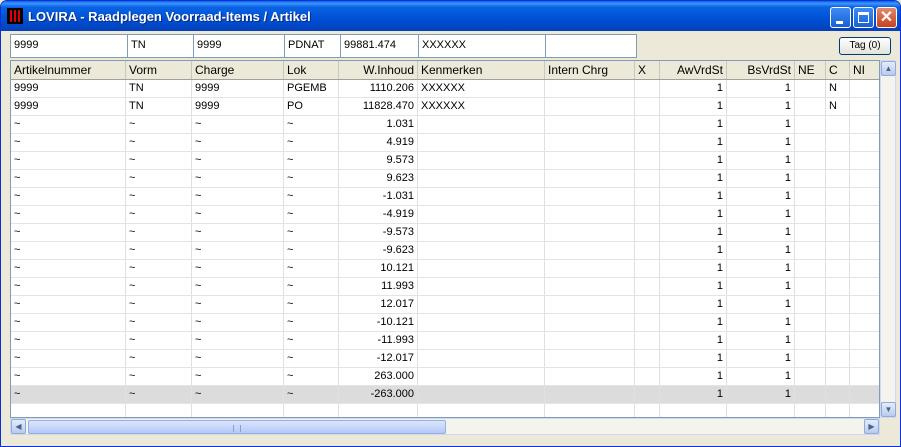  What do you see at coordinates (237, 427) in the screenshot?
I see `horizontal-scroll-thumb` at bounding box center [237, 427].